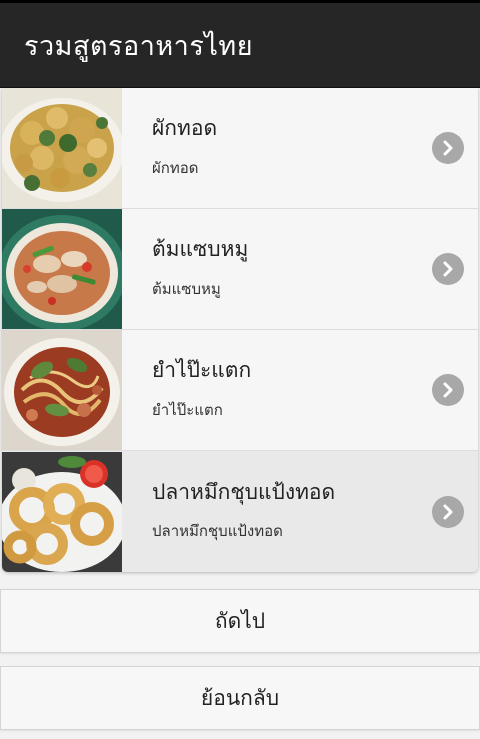 This screenshot has width=480, height=739. I want to click on item-subtitle: ปลาหมึกชุบแป้งทอด, so click(217, 531).